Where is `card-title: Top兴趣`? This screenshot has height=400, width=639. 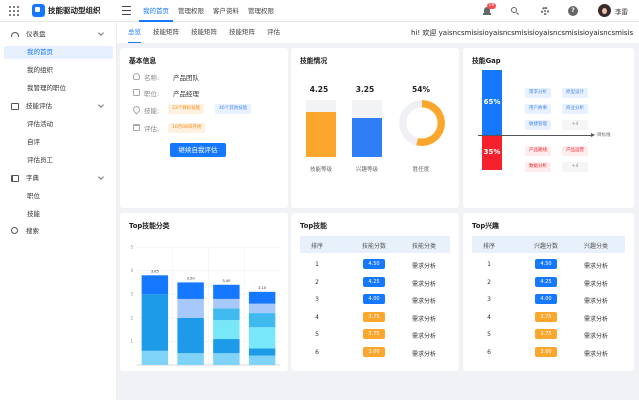 card-title: Top兴趣 is located at coordinates (485, 226).